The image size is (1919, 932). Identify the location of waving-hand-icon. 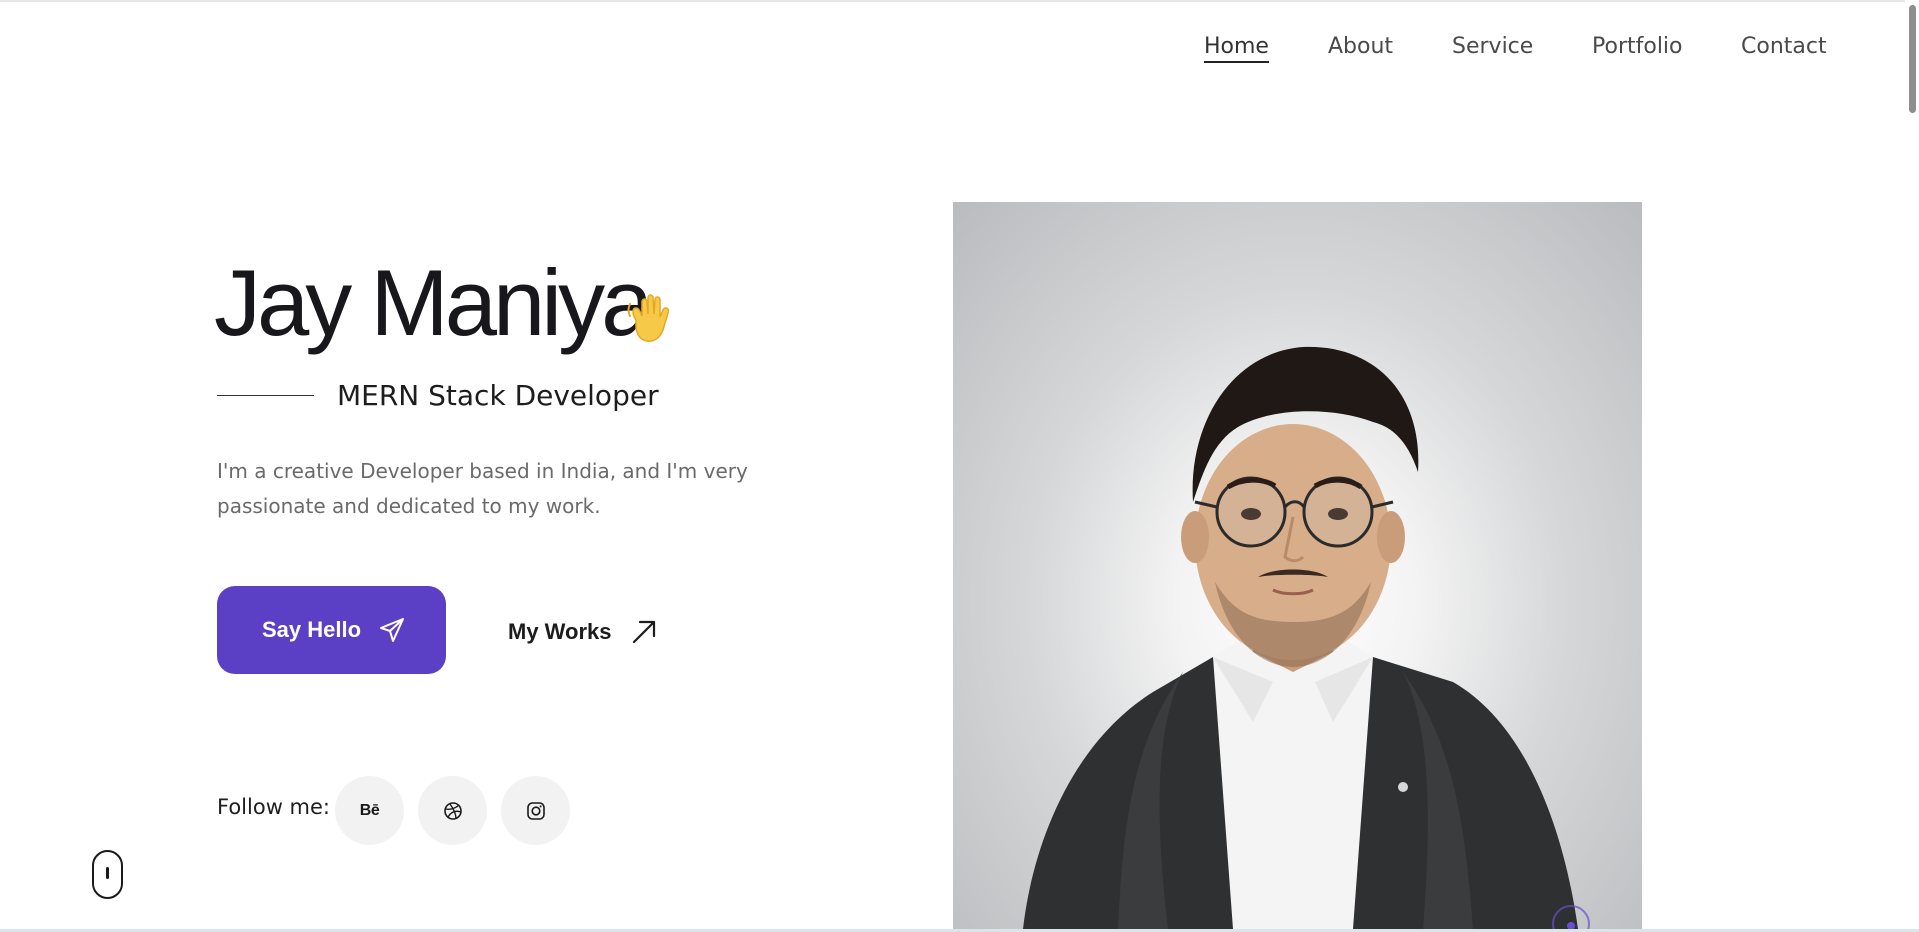
(648, 318).